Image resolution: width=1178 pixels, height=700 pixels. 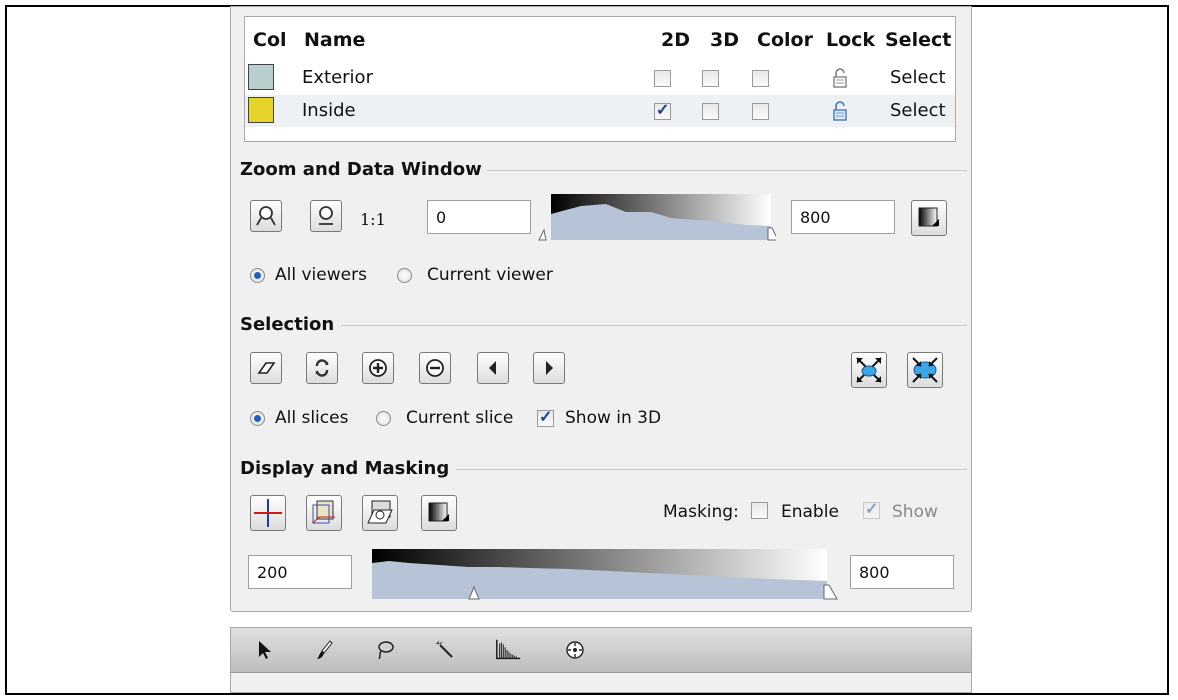 I want to click on pointer-tool, so click(x=265, y=650).